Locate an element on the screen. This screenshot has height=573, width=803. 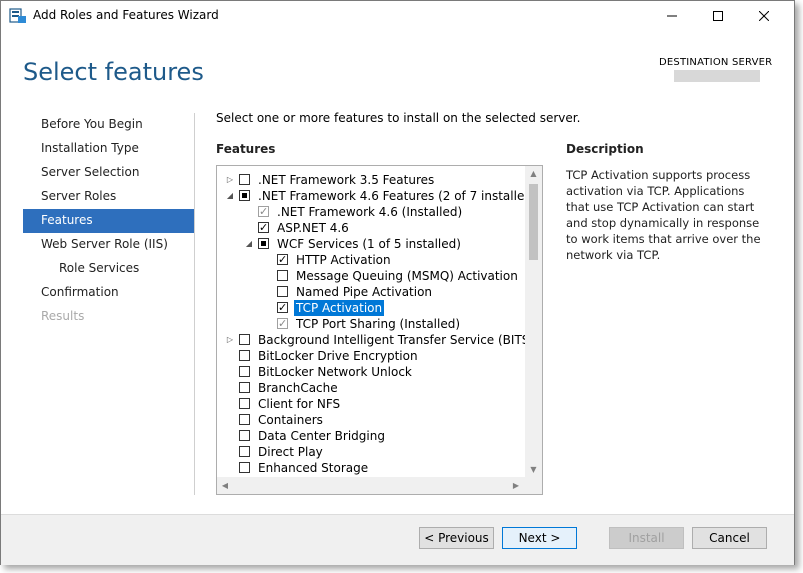
feature-row: Client for NFS is located at coordinates (370, 404).